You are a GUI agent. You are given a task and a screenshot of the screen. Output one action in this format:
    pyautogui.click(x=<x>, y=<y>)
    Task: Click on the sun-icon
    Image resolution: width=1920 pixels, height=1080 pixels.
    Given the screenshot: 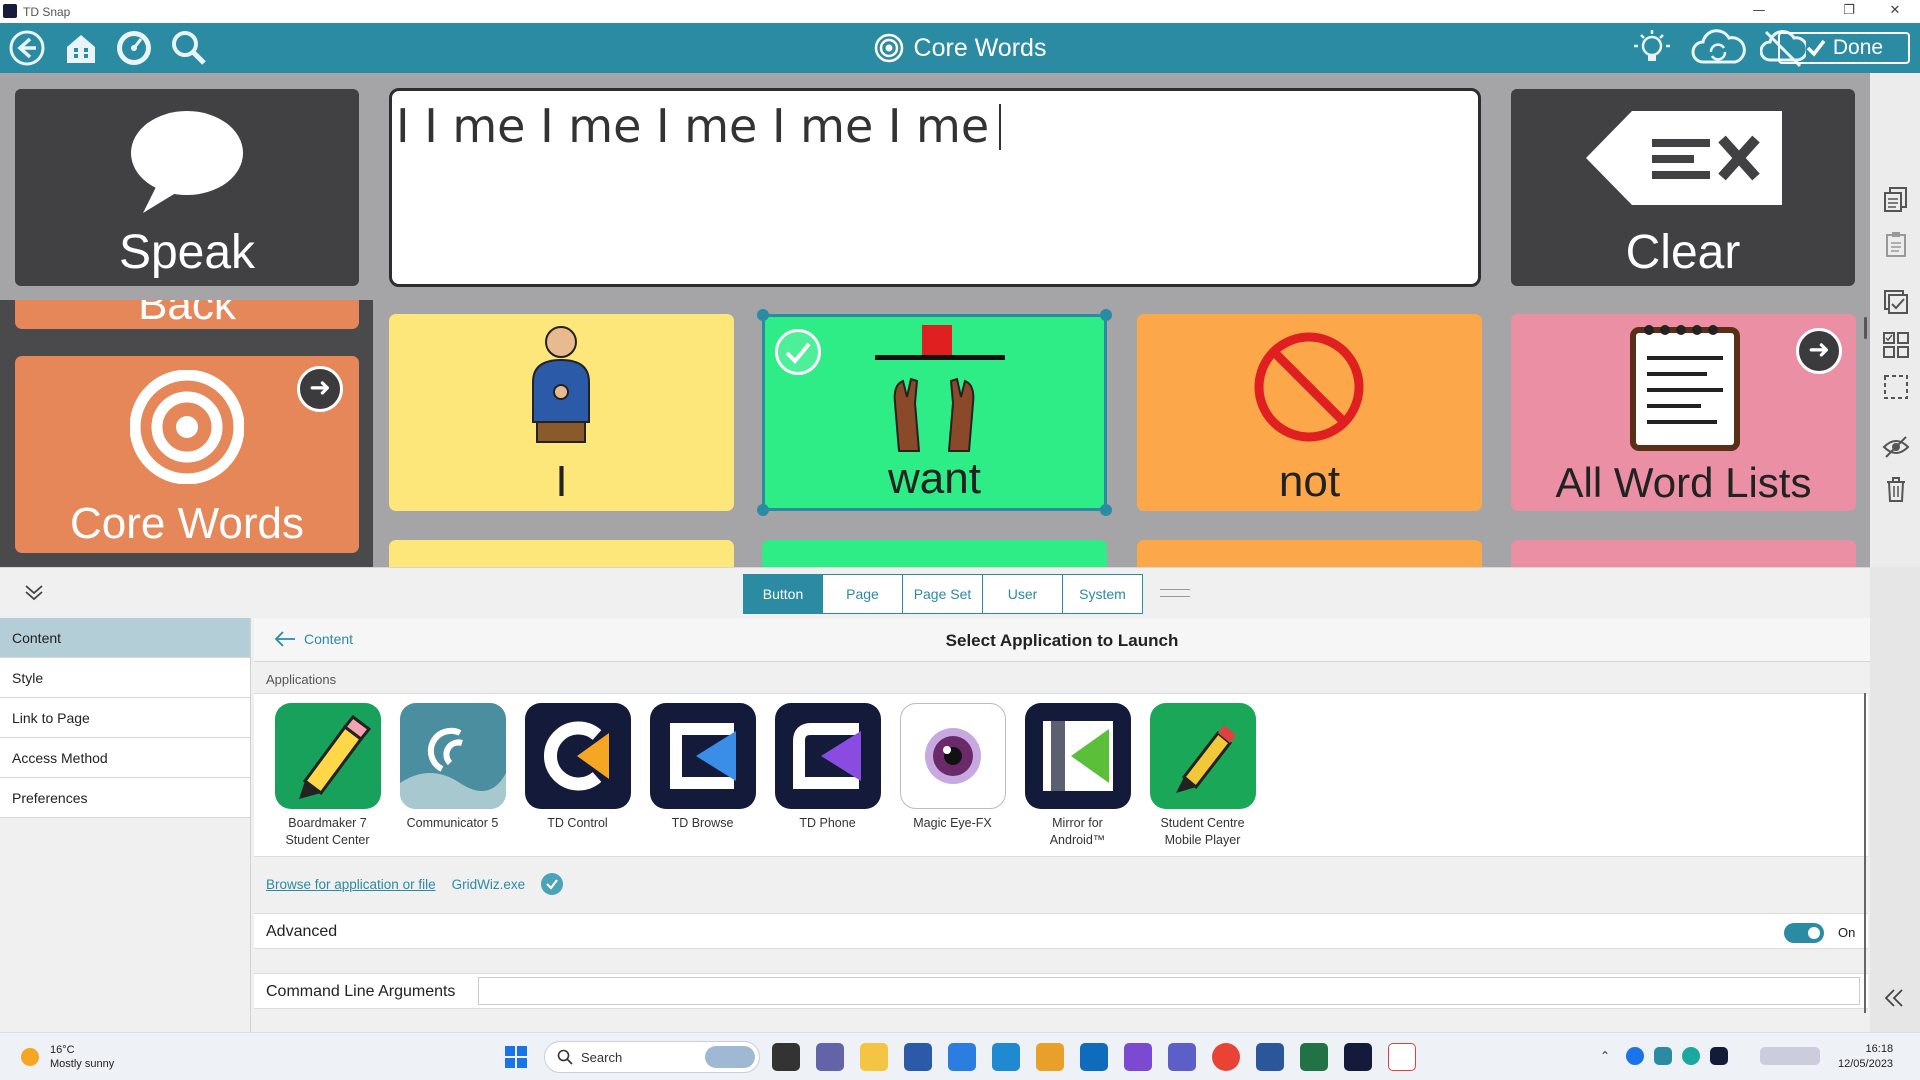 What is the action you would take?
    pyautogui.click(x=30, y=1057)
    